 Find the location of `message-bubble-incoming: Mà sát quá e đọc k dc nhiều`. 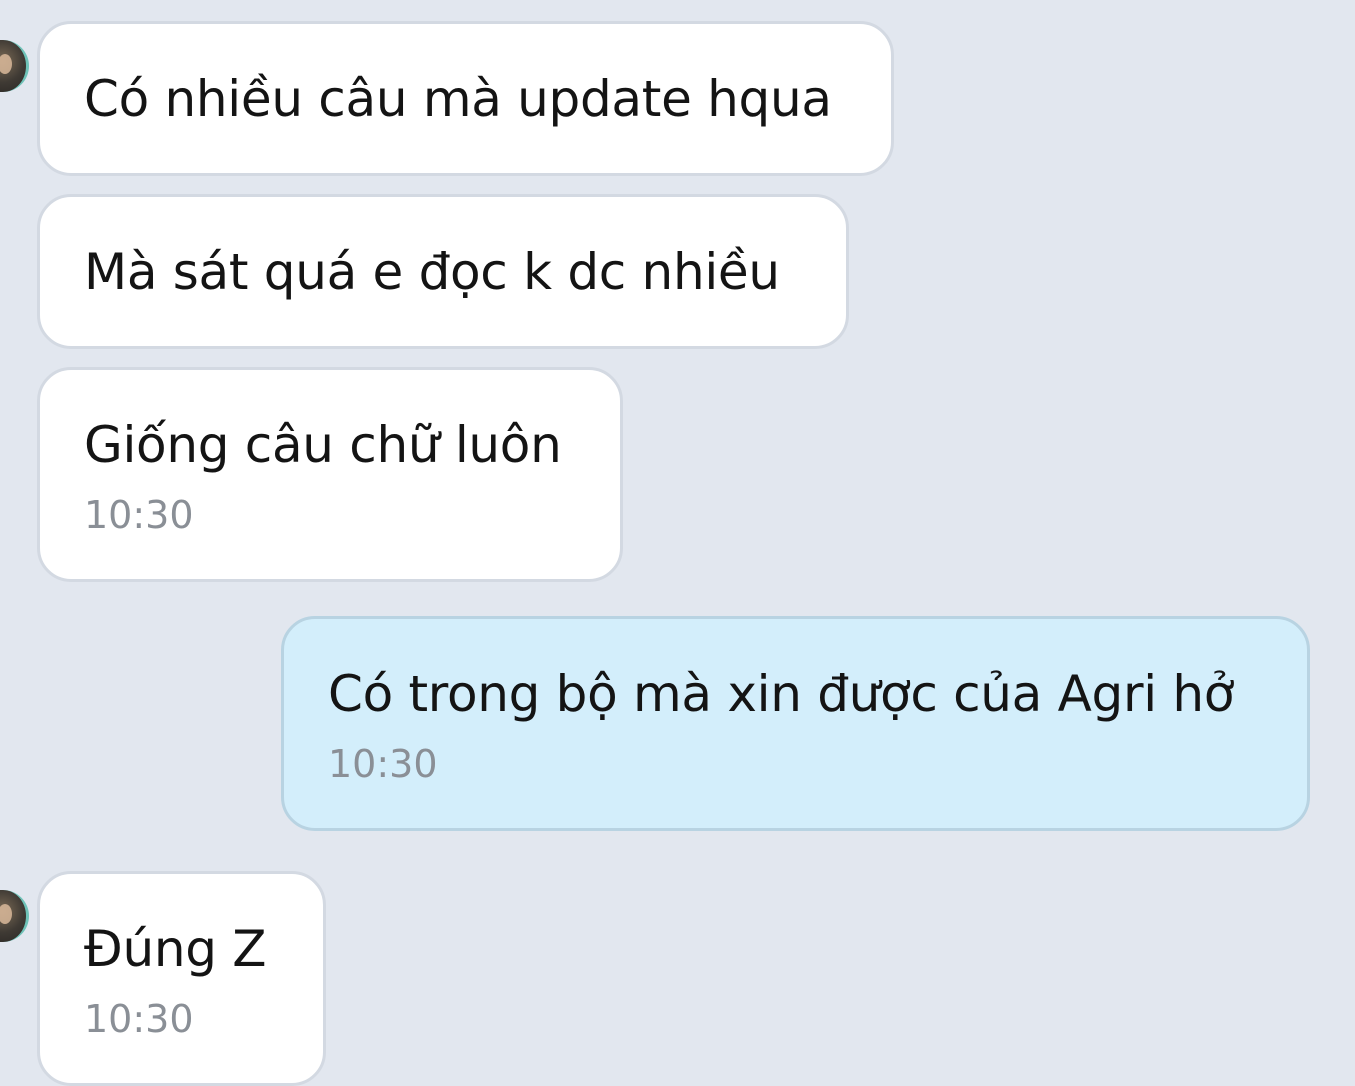

message-bubble-incoming: Mà sát quá e đọc k dc nhiều is located at coordinates (443, 271).